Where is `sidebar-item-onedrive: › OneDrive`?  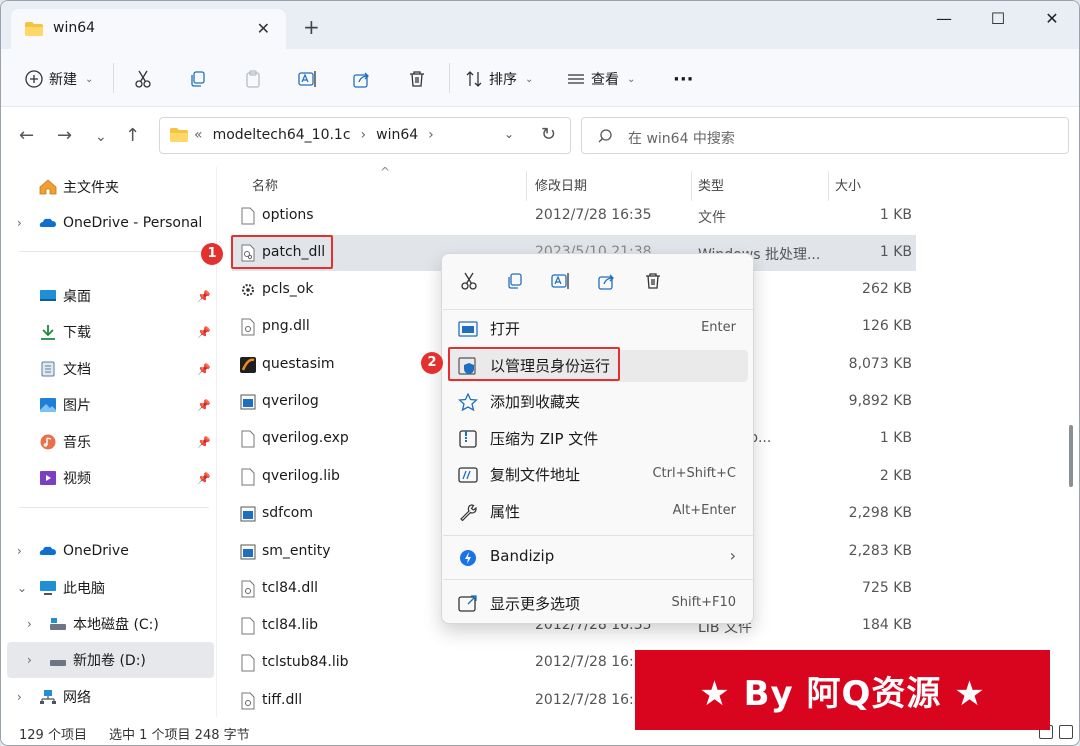
sidebar-item-onedrive: › OneDrive is located at coordinates (107, 551).